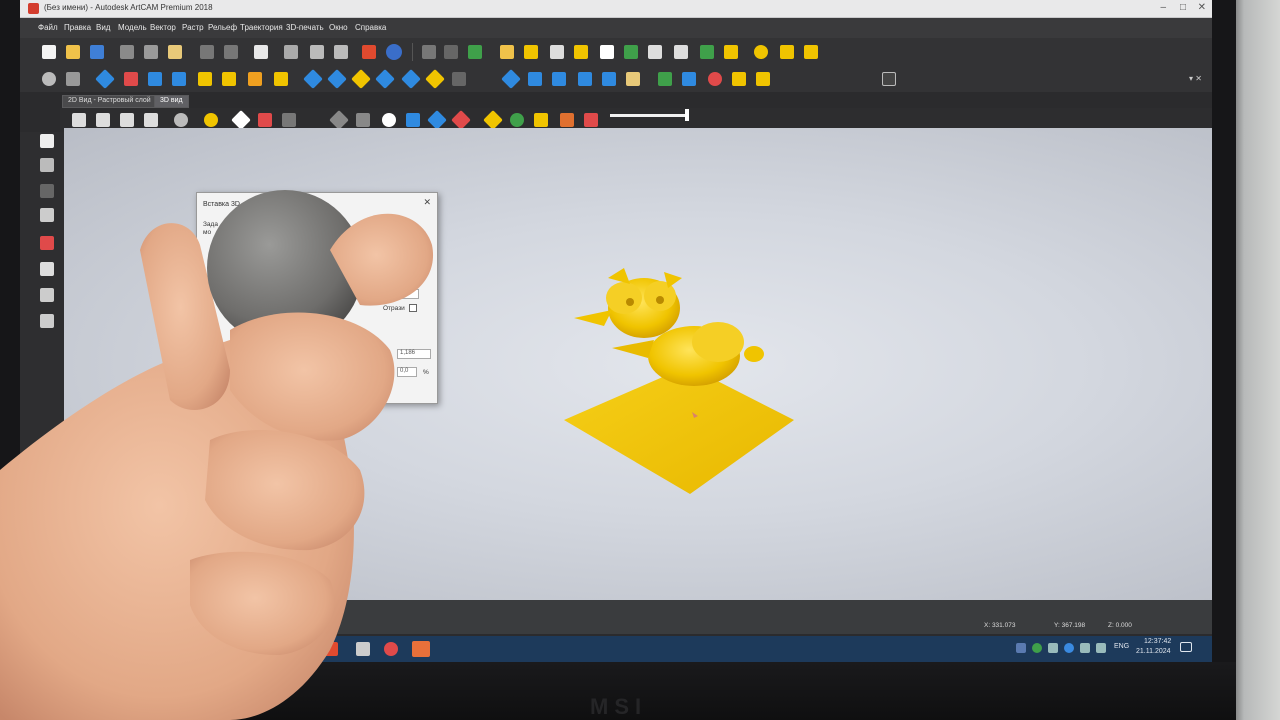 The width and height of the screenshot is (1280, 720). Describe the element at coordinates (889, 79) in the screenshot. I see `bounding-box-icon` at that location.